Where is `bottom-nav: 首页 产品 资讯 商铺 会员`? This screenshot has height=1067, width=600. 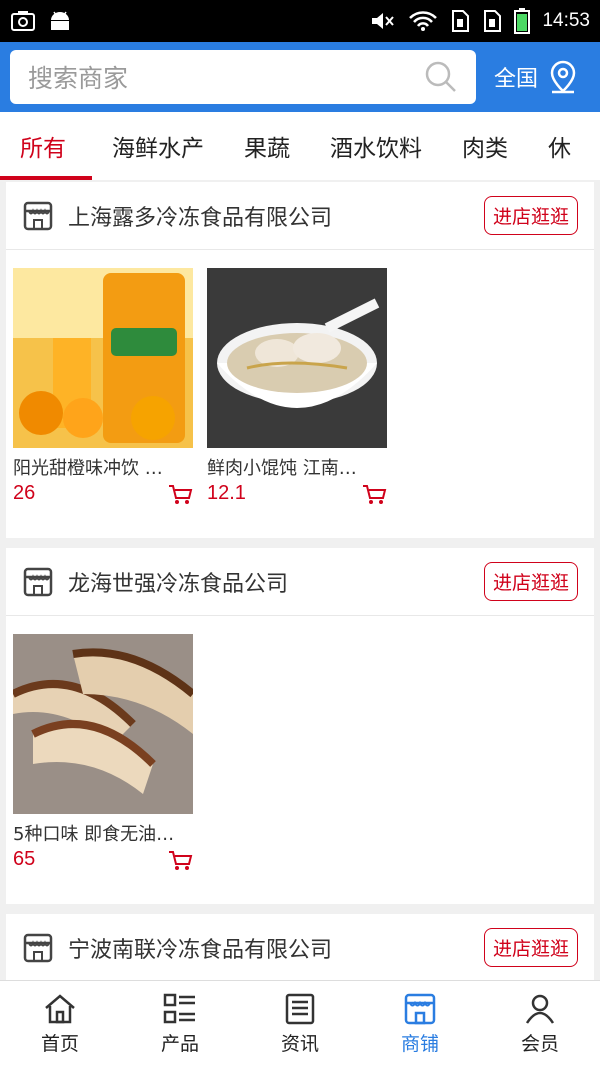 bottom-nav: 首页 产品 资讯 商铺 会员 is located at coordinates (300, 1023).